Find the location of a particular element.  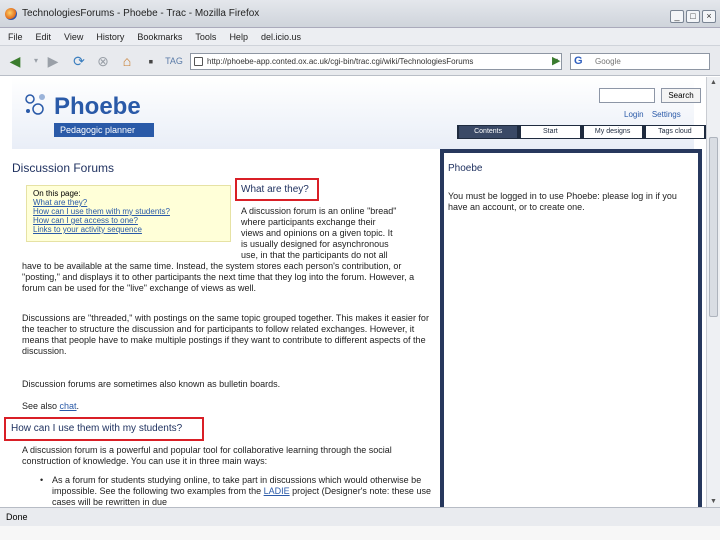

site-search-button: Search is located at coordinates (681, 95).